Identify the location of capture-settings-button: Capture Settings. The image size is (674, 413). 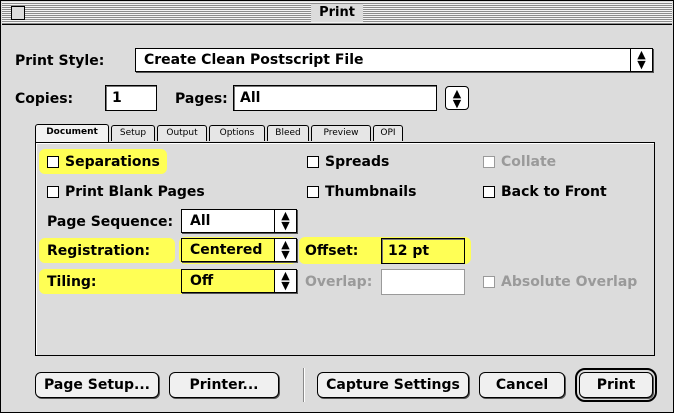
(393, 385).